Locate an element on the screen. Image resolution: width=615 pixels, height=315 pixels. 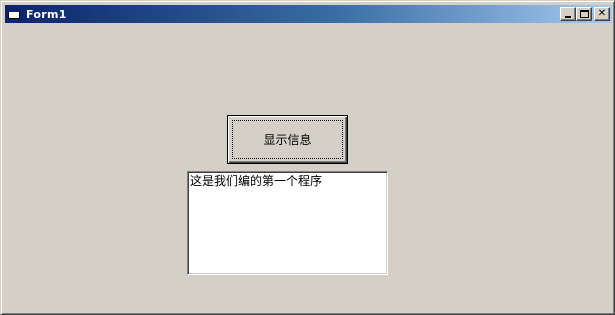
show-info-button: 显示信息 is located at coordinates (287, 139).